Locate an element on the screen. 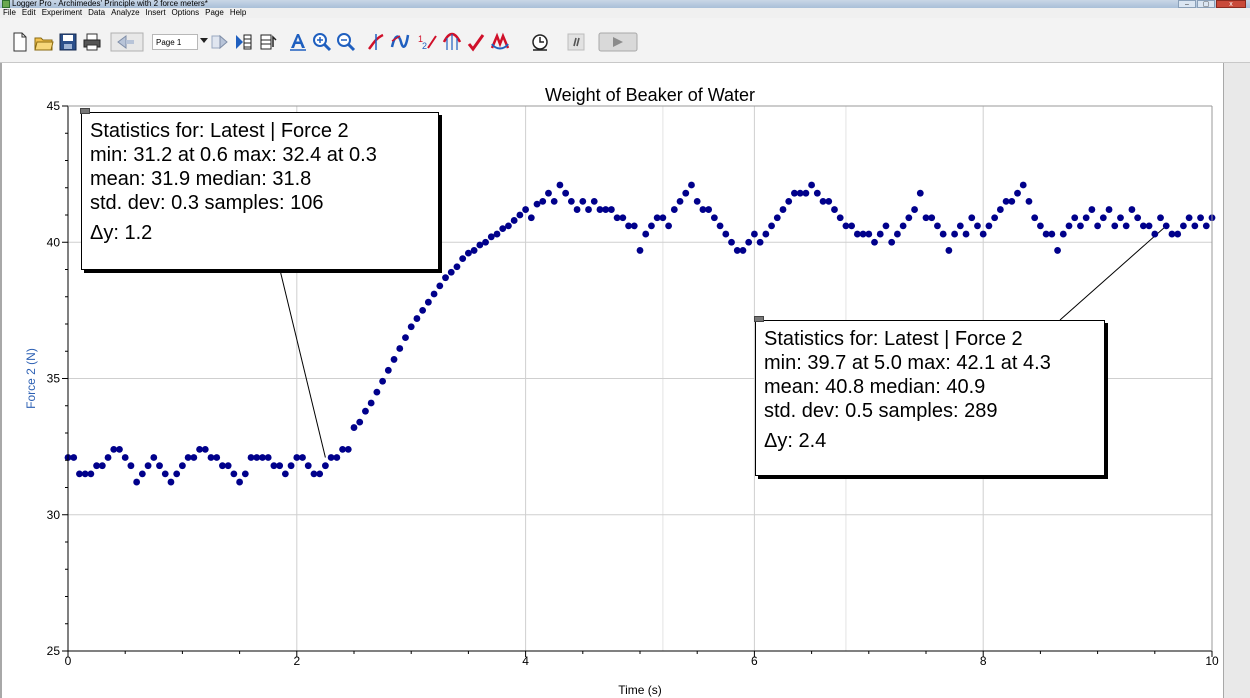 The height and width of the screenshot is (698, 1250). print-icon is located at coordinates (92, 42).